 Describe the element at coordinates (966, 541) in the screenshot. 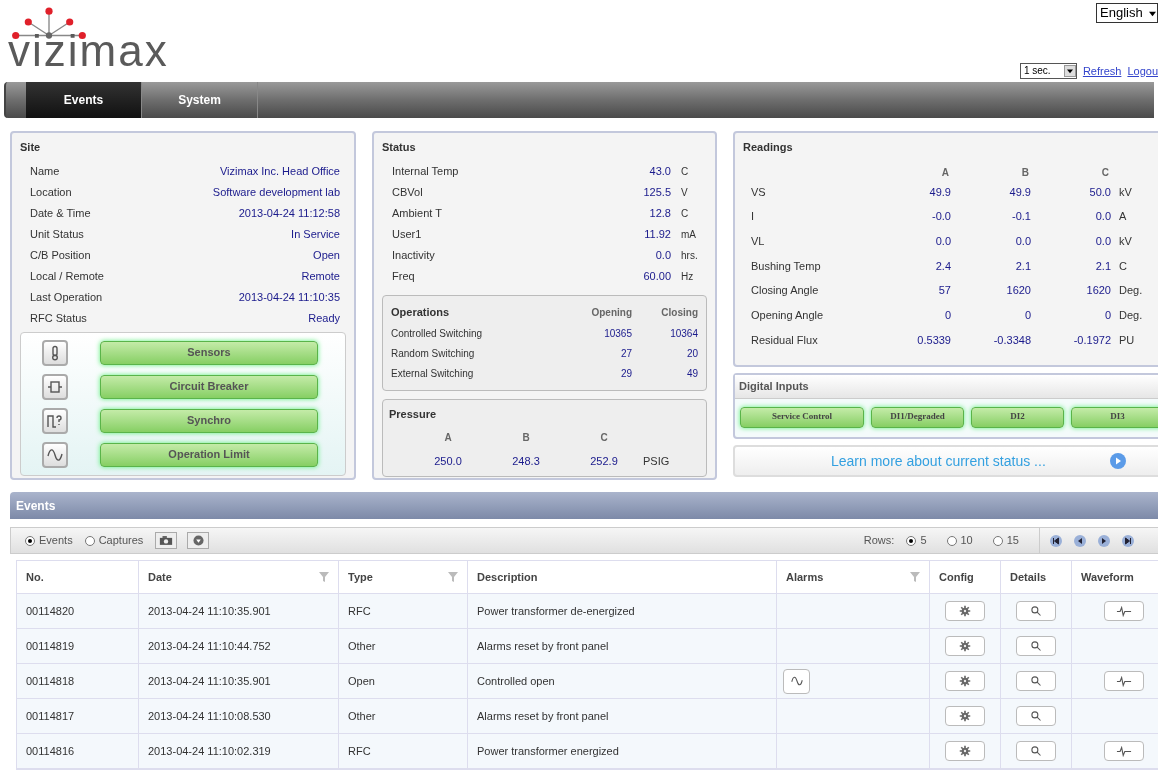

I see `radio-label: 10` at that location.